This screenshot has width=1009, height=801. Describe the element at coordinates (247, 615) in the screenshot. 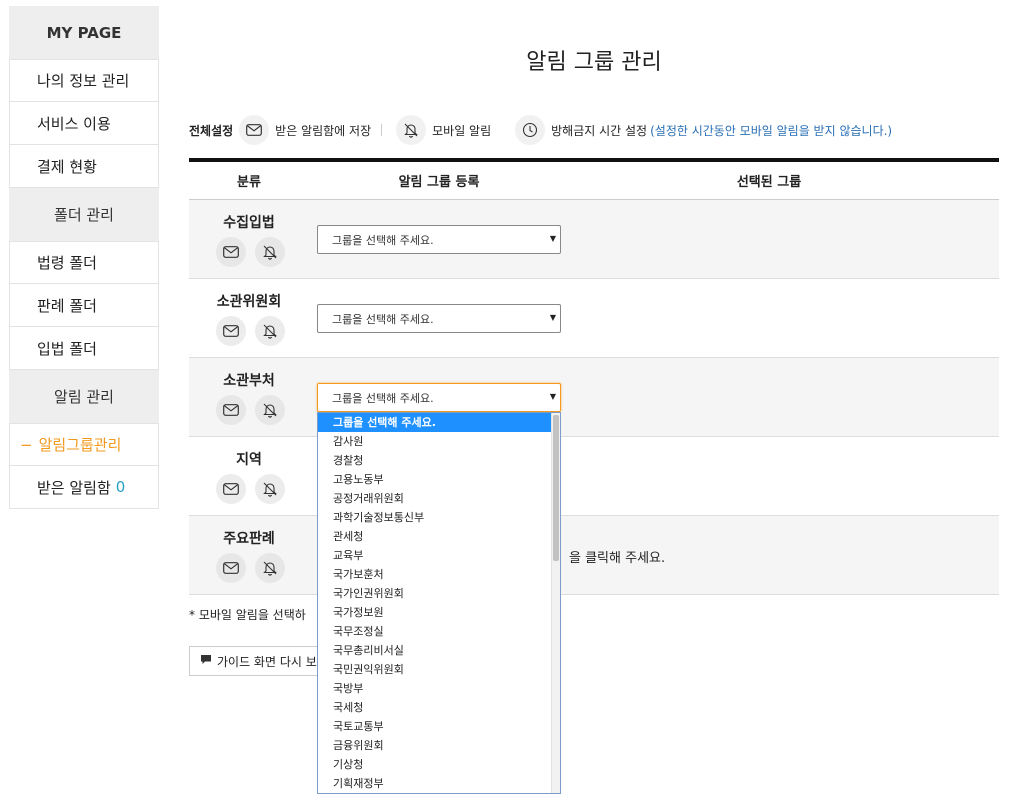

I see `footnote: * 모바일 알림을 선택하` at that location.